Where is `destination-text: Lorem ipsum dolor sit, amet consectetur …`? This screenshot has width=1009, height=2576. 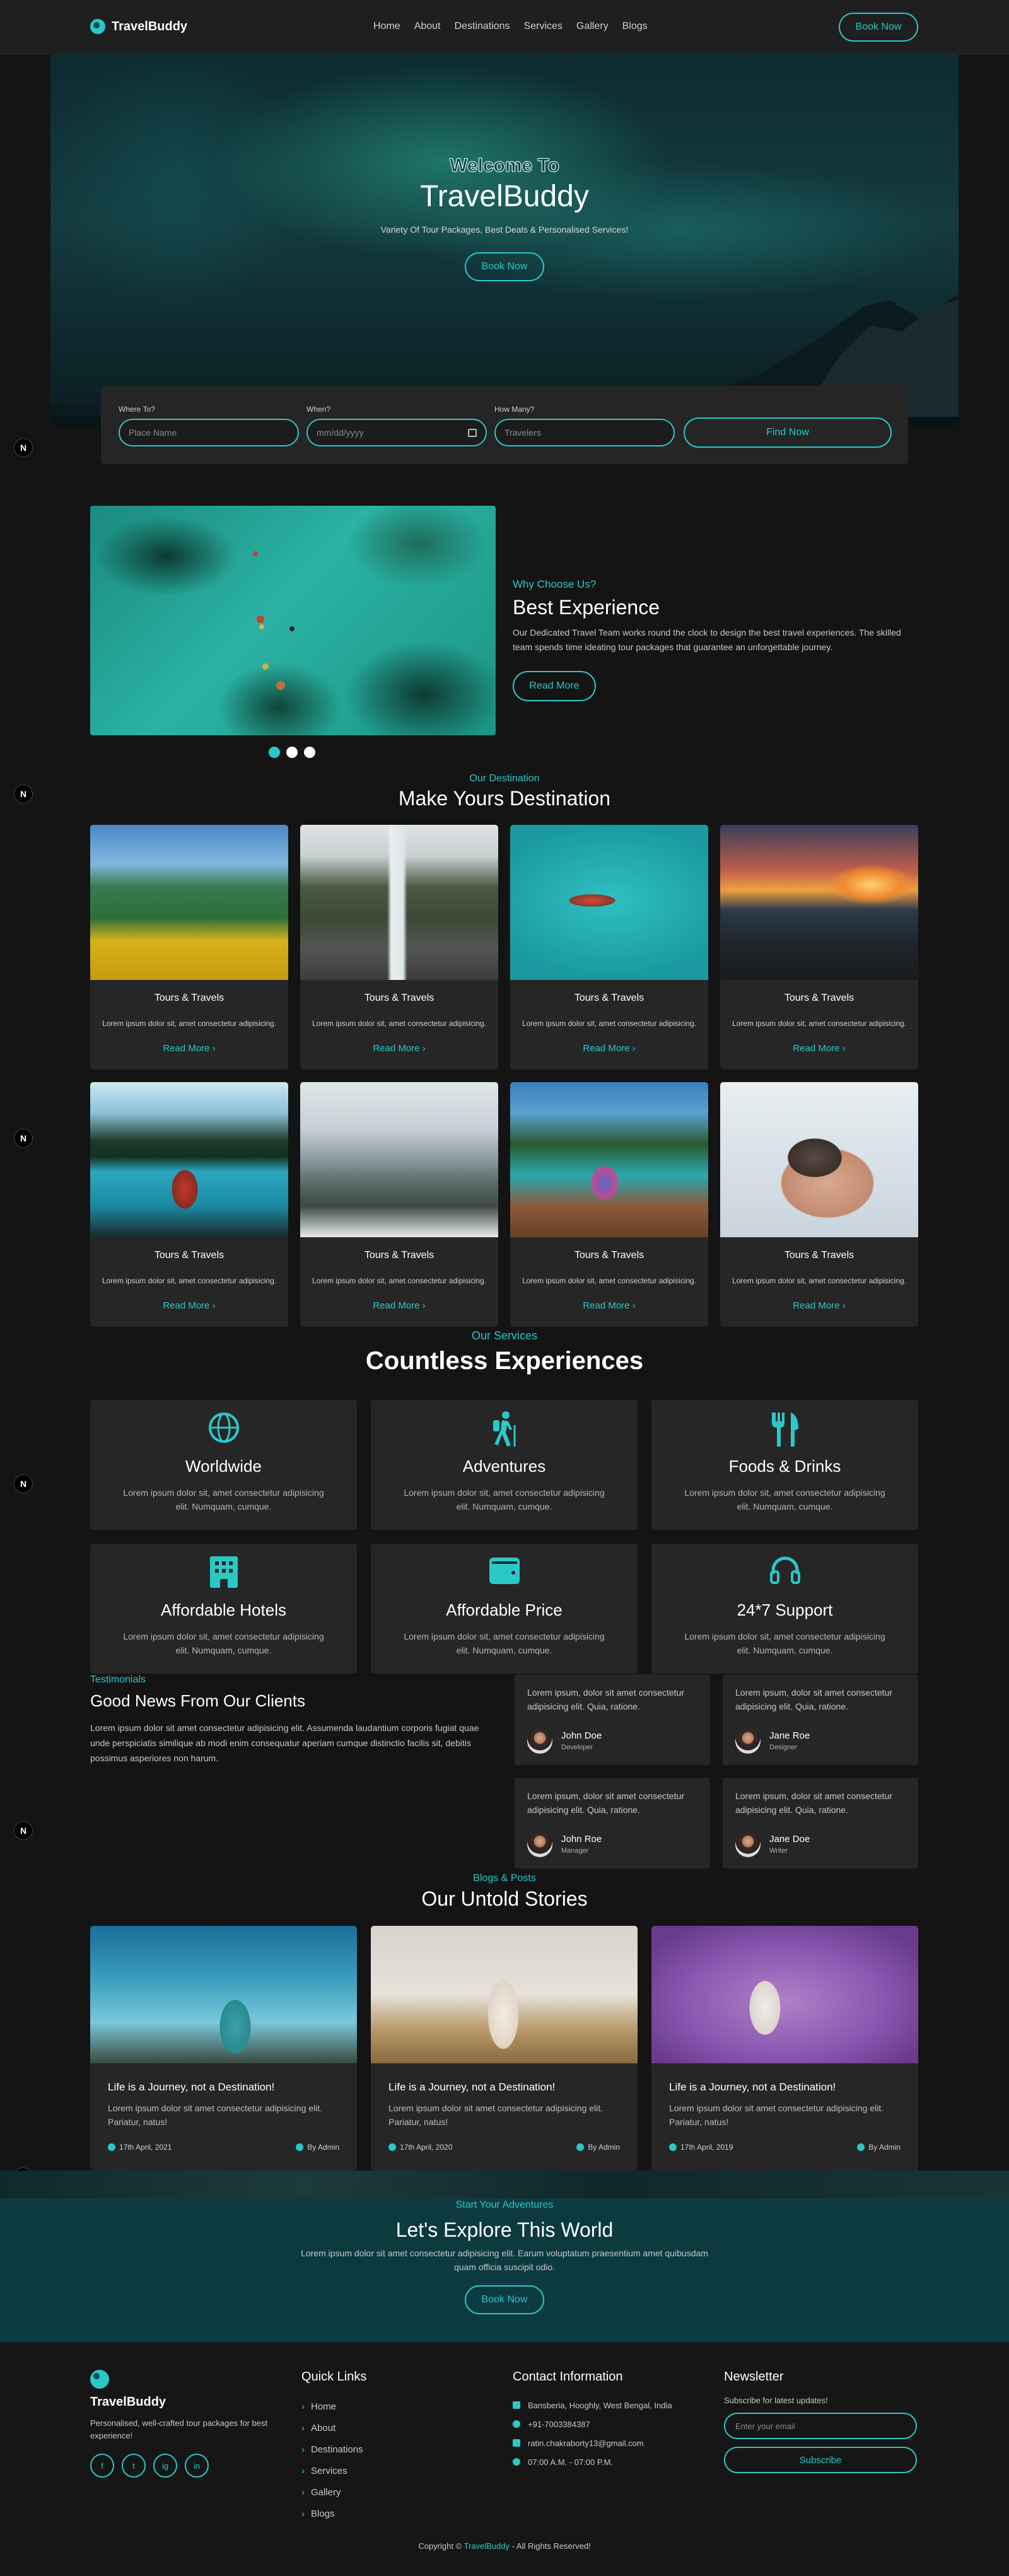
destination-text: Lorem ipsum dolor sit, amet consectetur … is located at coordinates (189, 1024).